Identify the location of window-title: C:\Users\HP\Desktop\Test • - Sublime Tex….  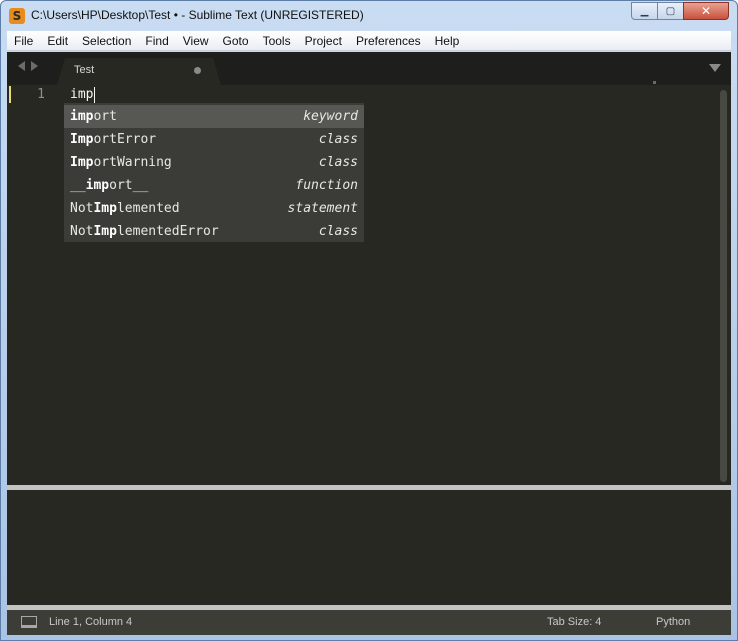
(197, 15).